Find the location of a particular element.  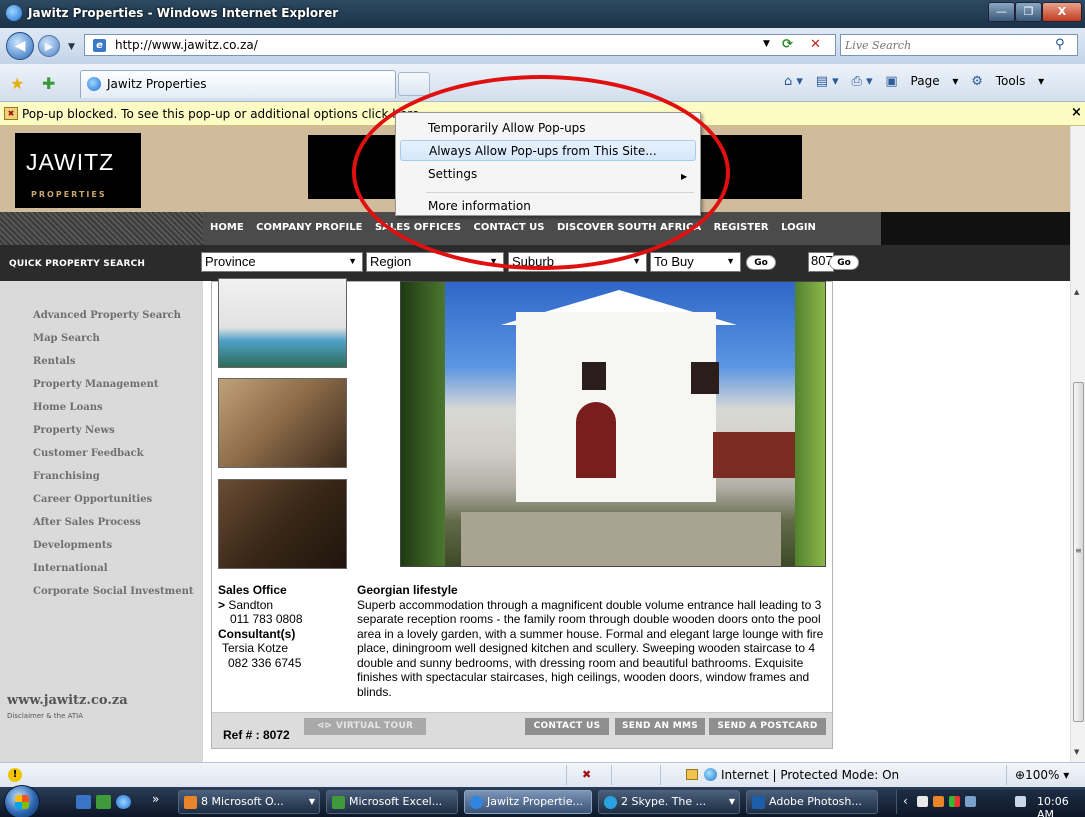

url-text: http://www.jawitz.co.za/ is located at coordinates (186, 45).